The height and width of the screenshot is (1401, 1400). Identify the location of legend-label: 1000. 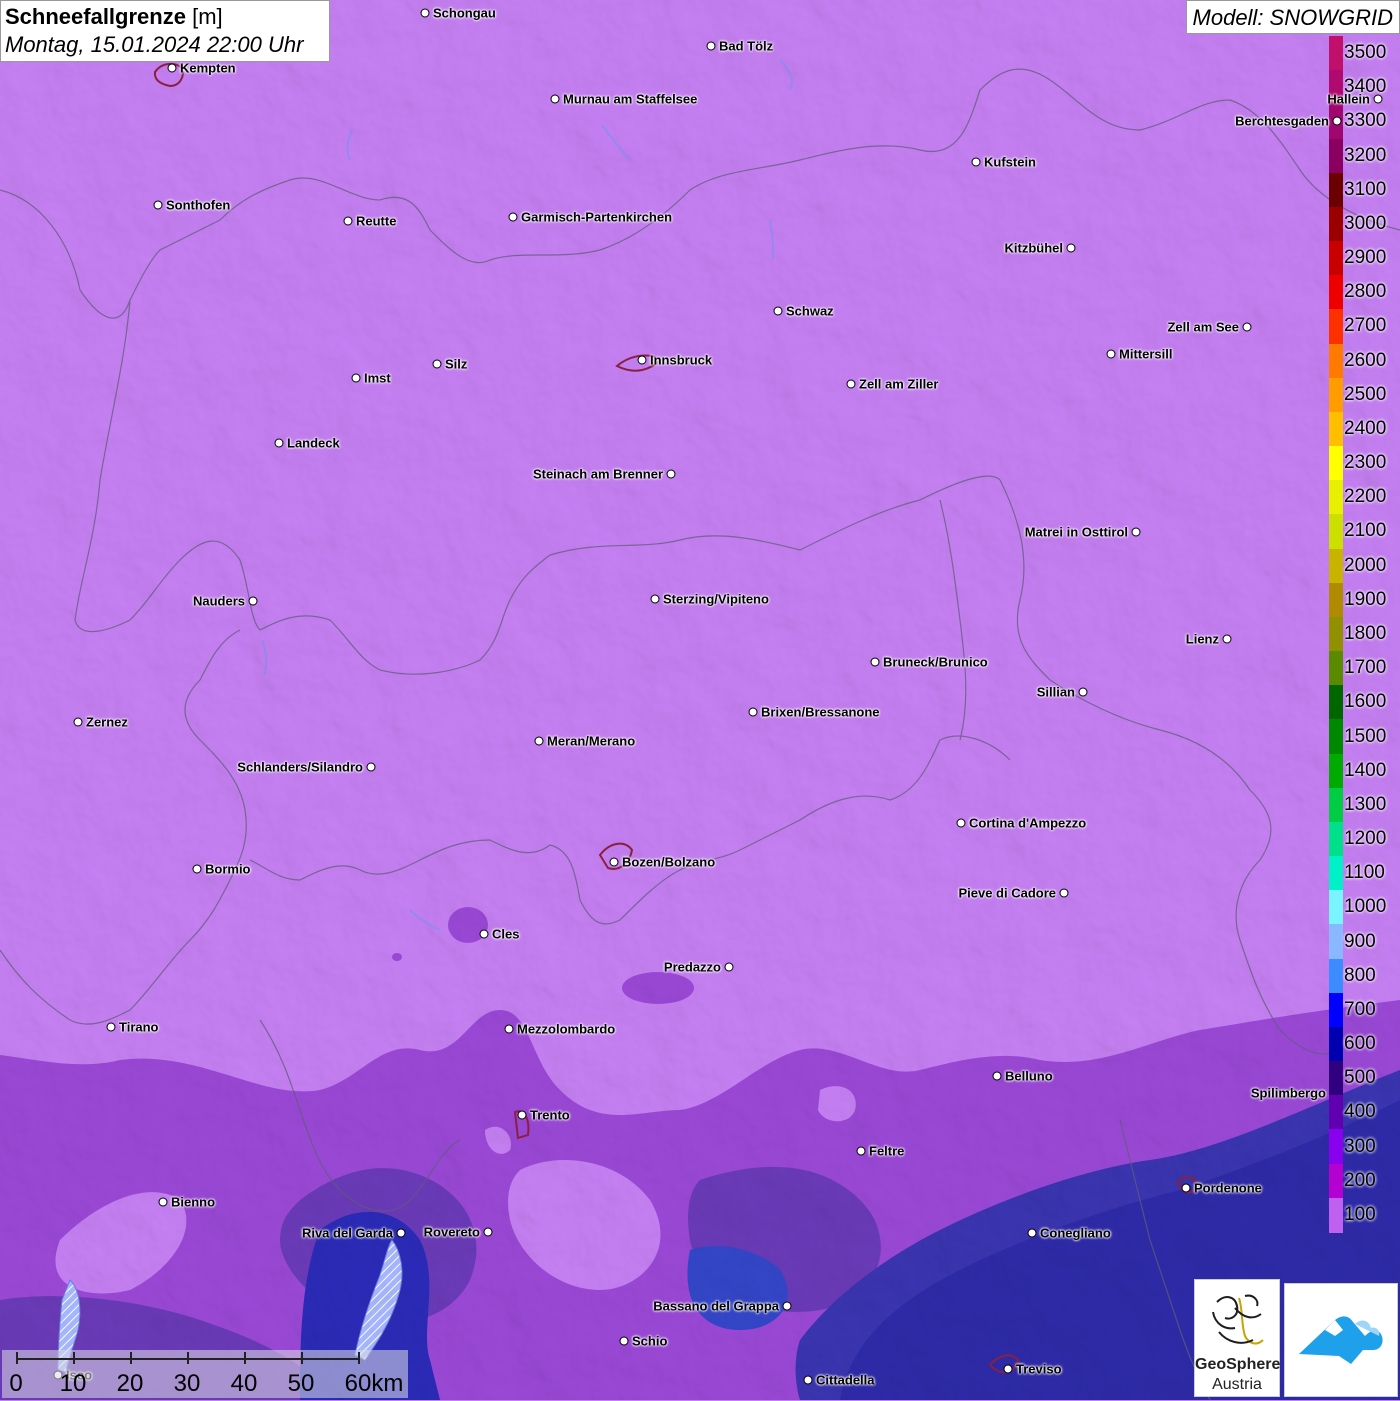
(1365, 907).